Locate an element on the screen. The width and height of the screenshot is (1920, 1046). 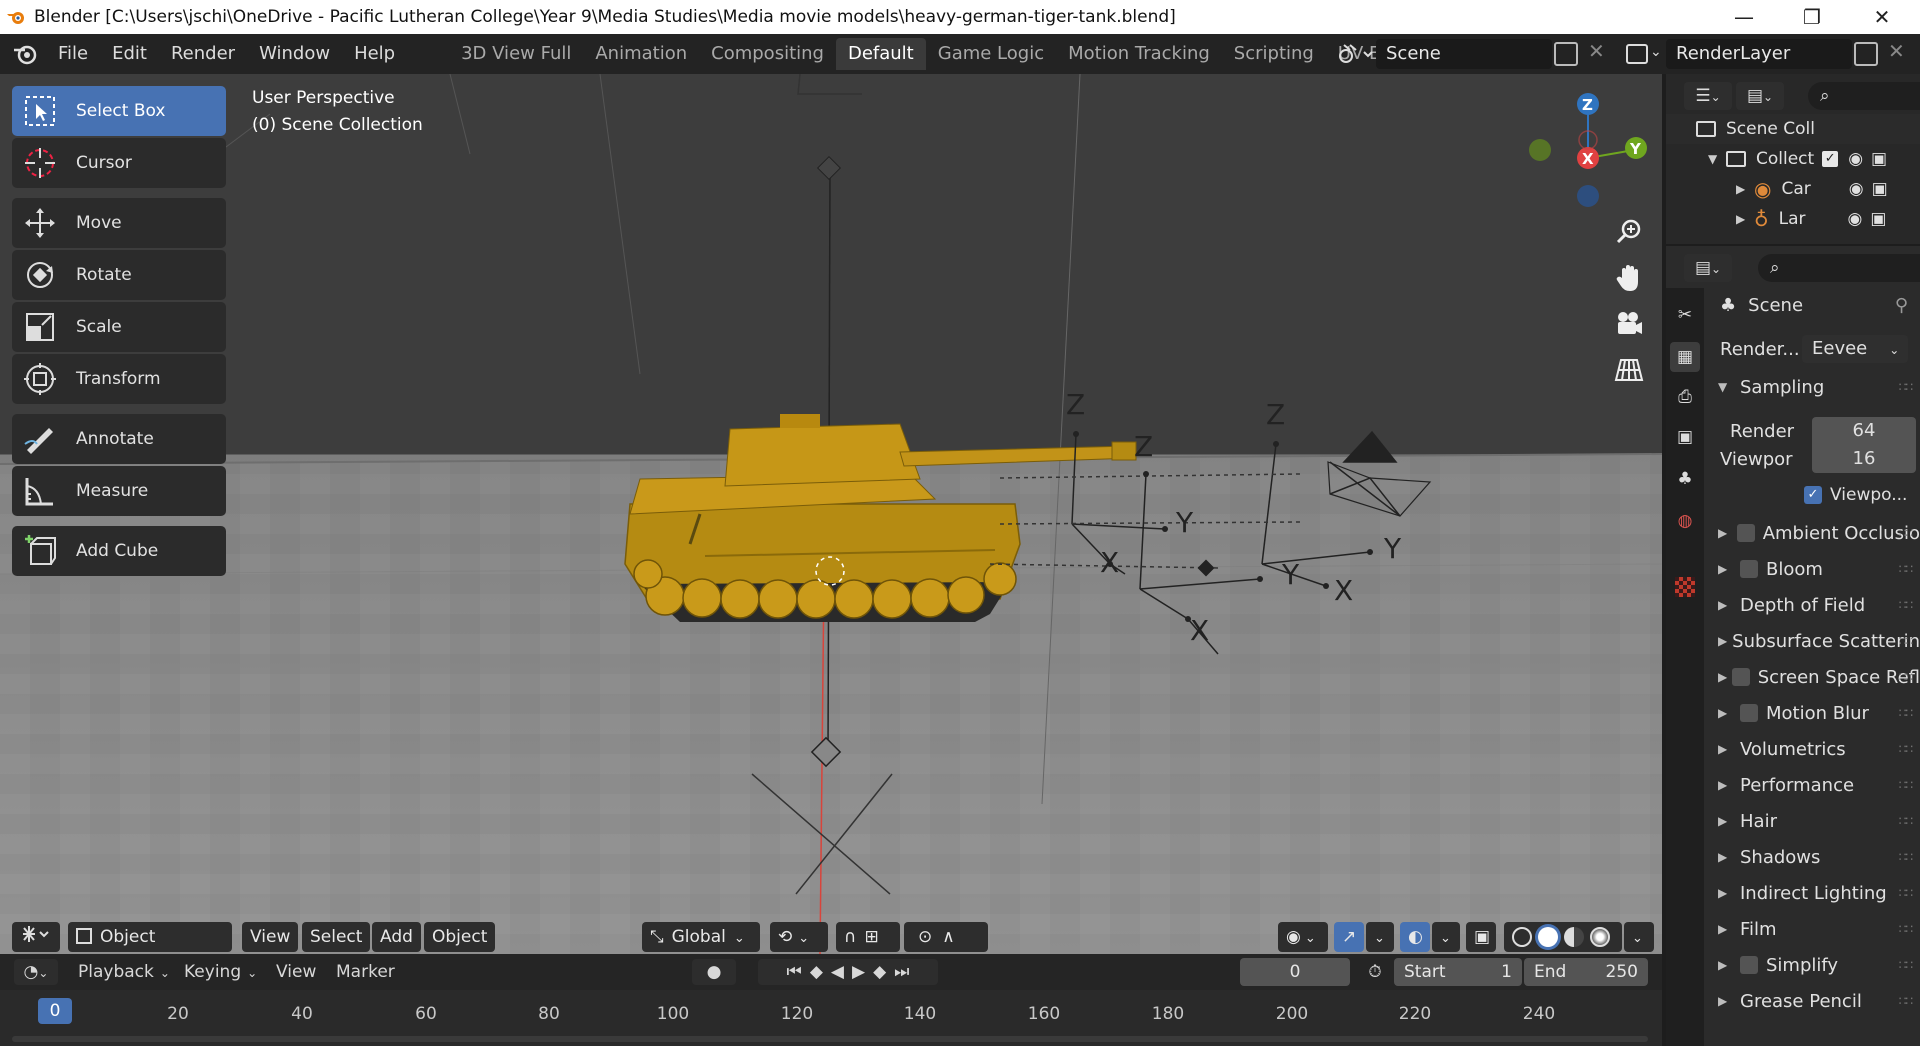
outliner-collection: ▼ Collect ✓ ◉ ▣ is located at coordinates (1793, 159).